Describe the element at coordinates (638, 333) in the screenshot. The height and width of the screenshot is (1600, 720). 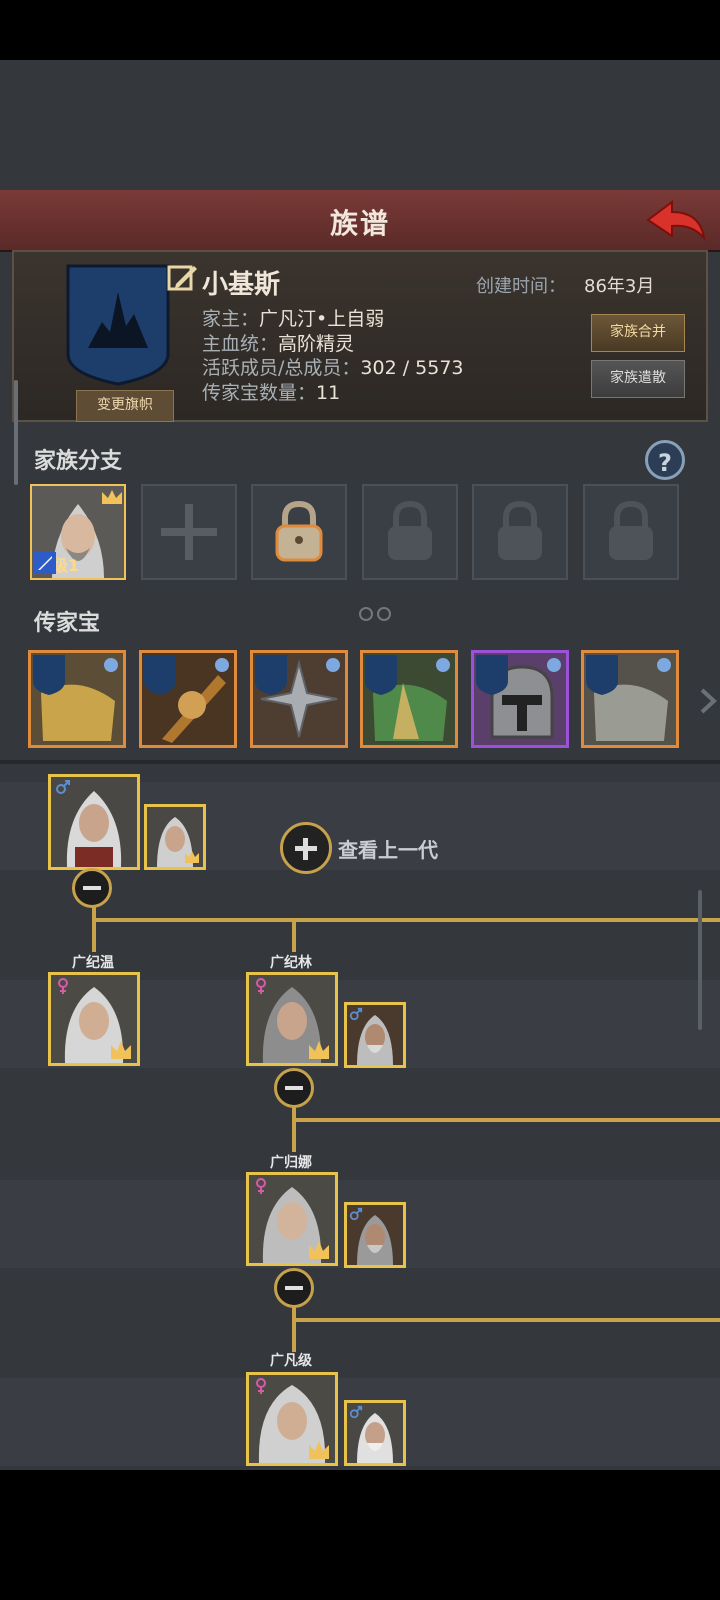
I see `family-merge-button: 家族合并` at that location.